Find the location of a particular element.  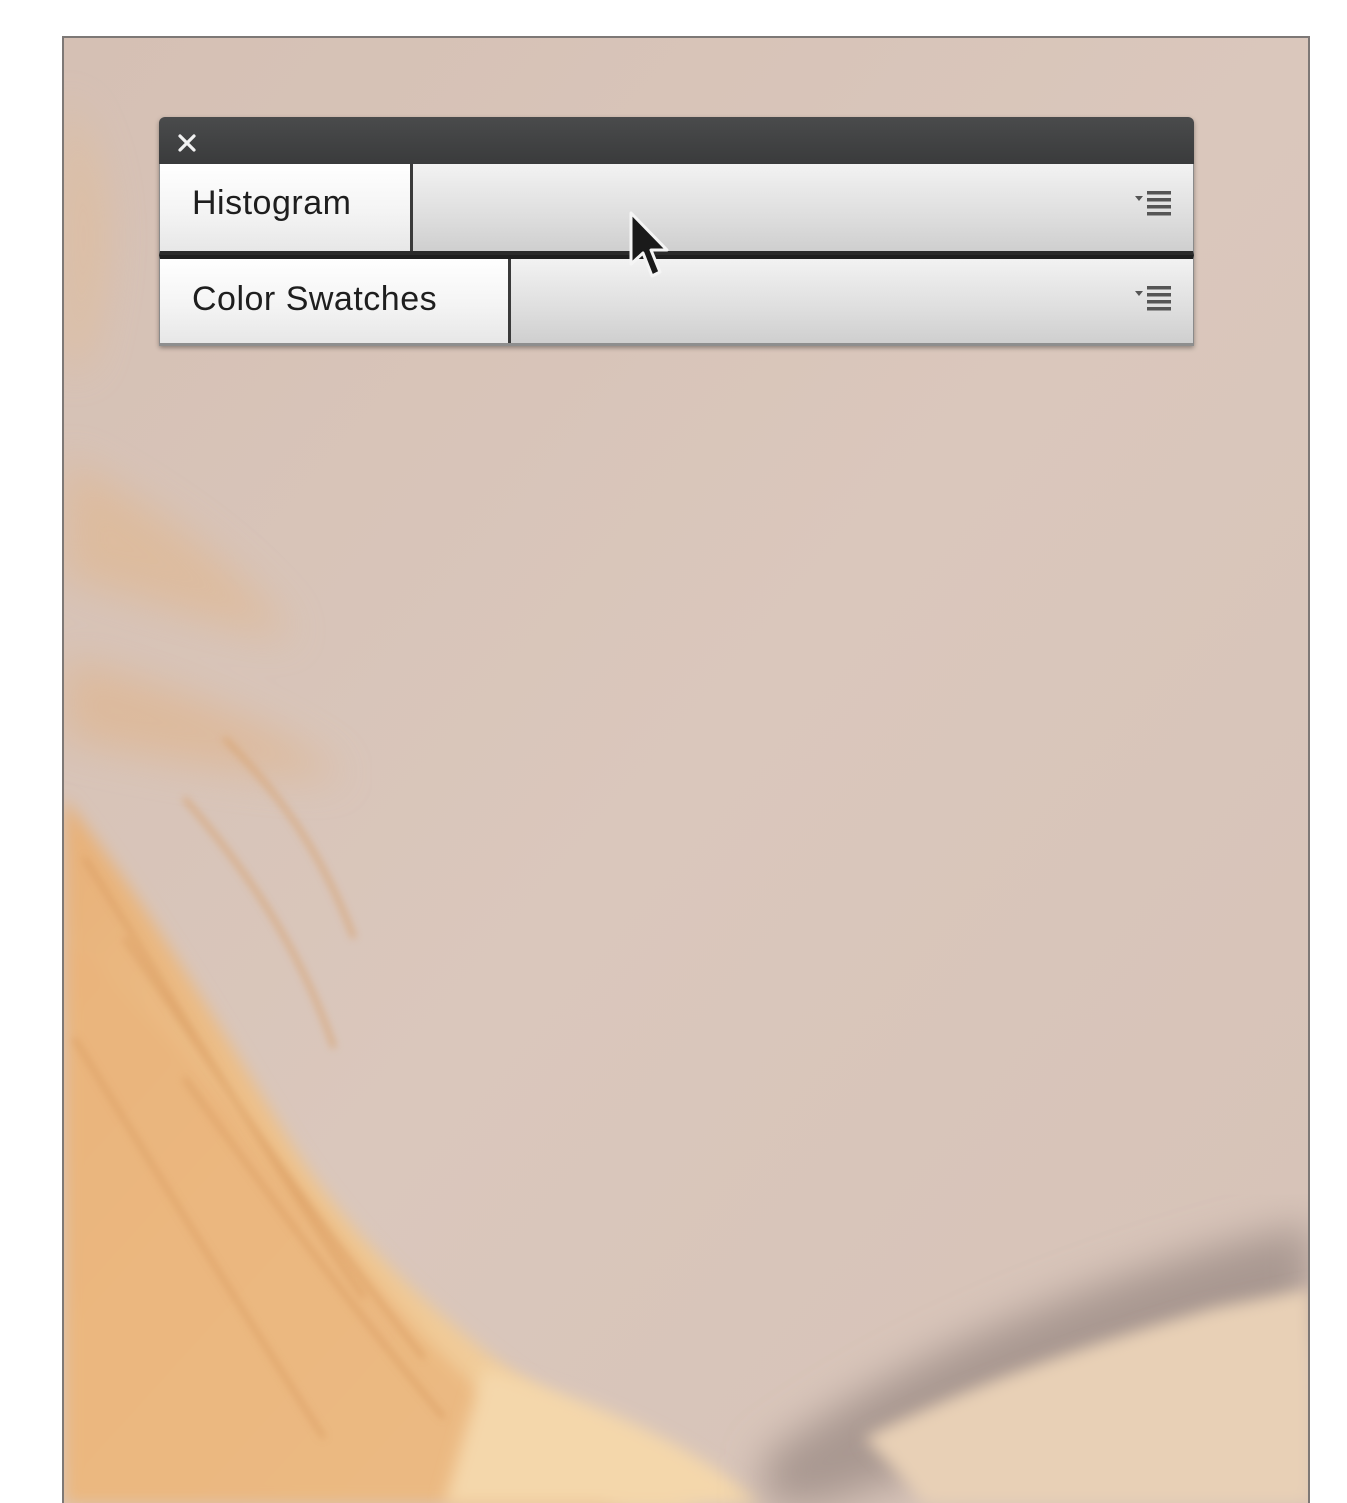

tab-color-swatches-label: Color Swatches is located at coordinates (315, 298).